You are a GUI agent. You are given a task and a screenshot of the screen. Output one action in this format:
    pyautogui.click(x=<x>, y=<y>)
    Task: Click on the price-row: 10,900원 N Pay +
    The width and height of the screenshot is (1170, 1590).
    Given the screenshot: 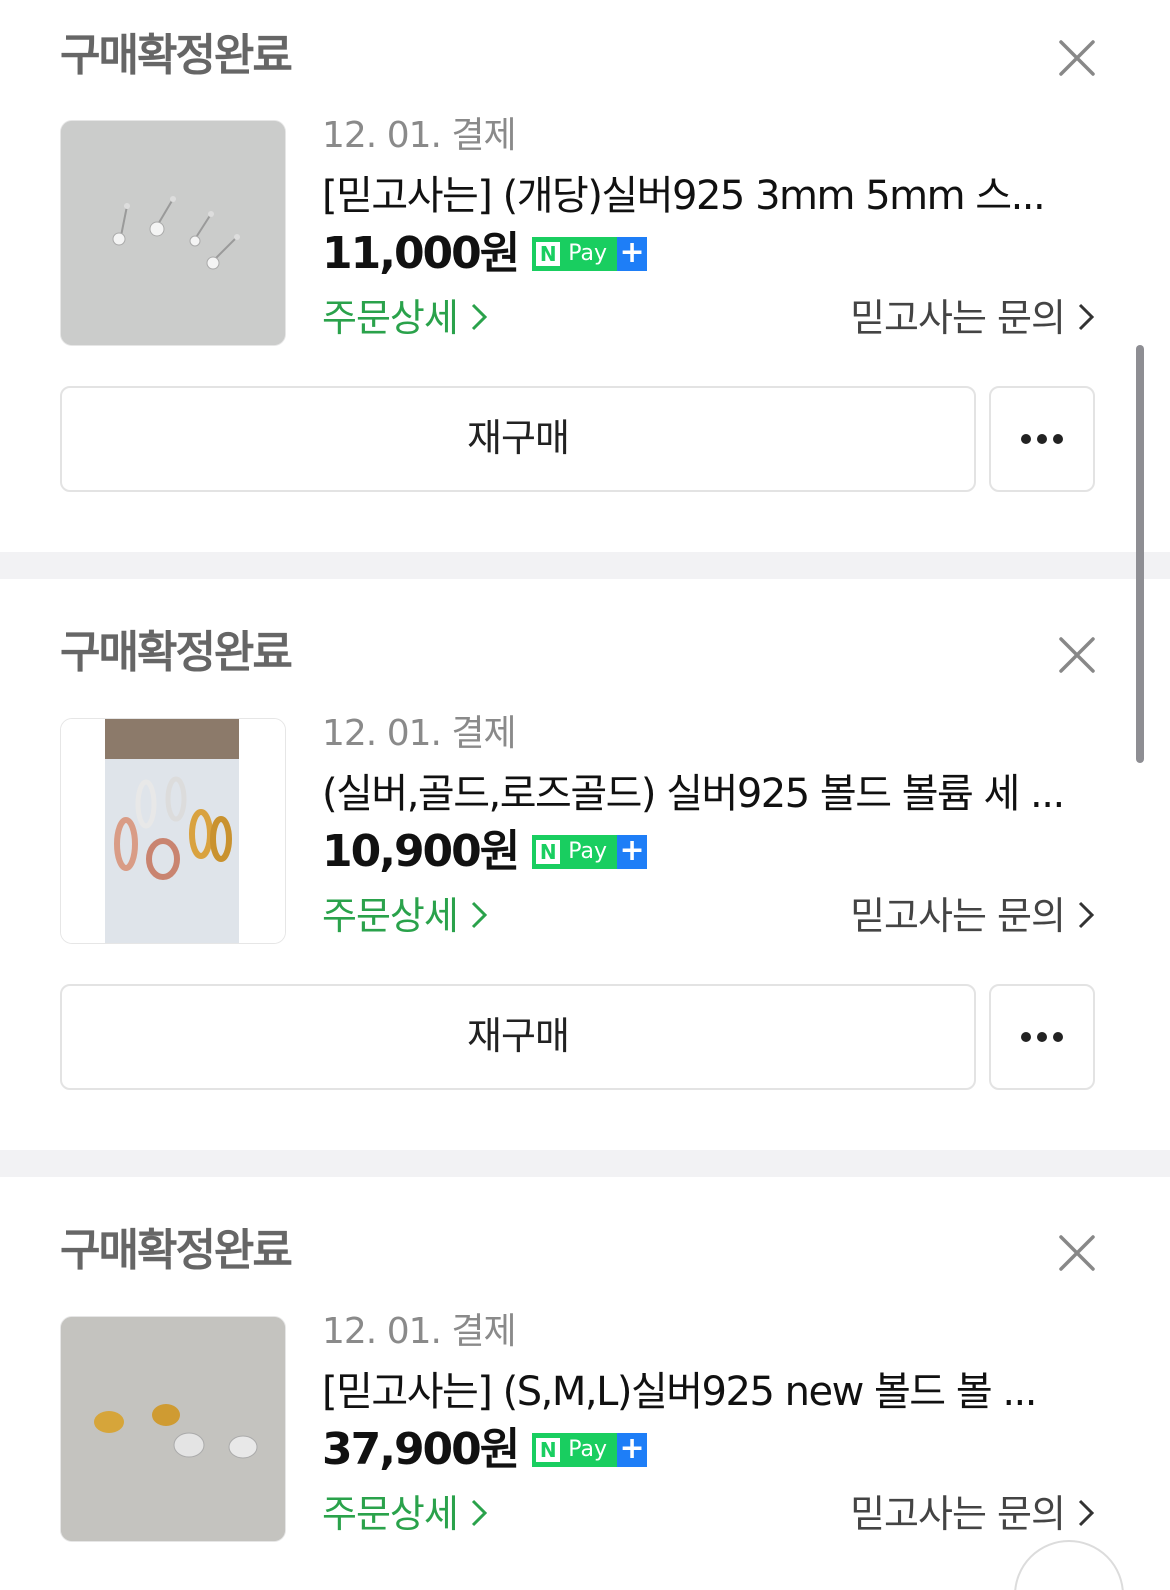 What is the action you would take?
    pyautogui.click(x=485, y=852)
    